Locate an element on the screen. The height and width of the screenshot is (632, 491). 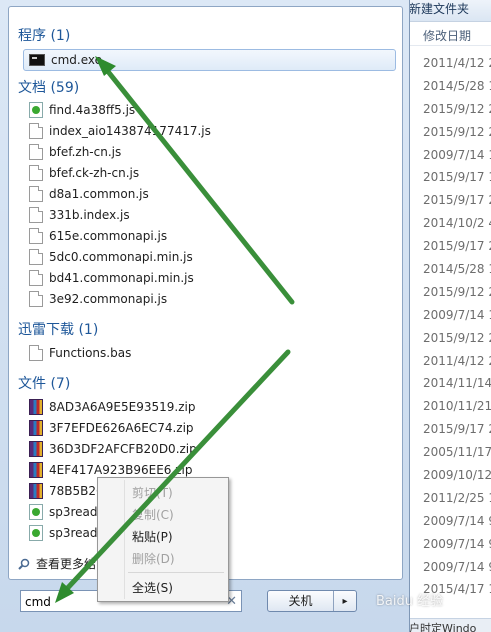
result-document: 615e.commonapi.js is located at coordinates (98, 236).